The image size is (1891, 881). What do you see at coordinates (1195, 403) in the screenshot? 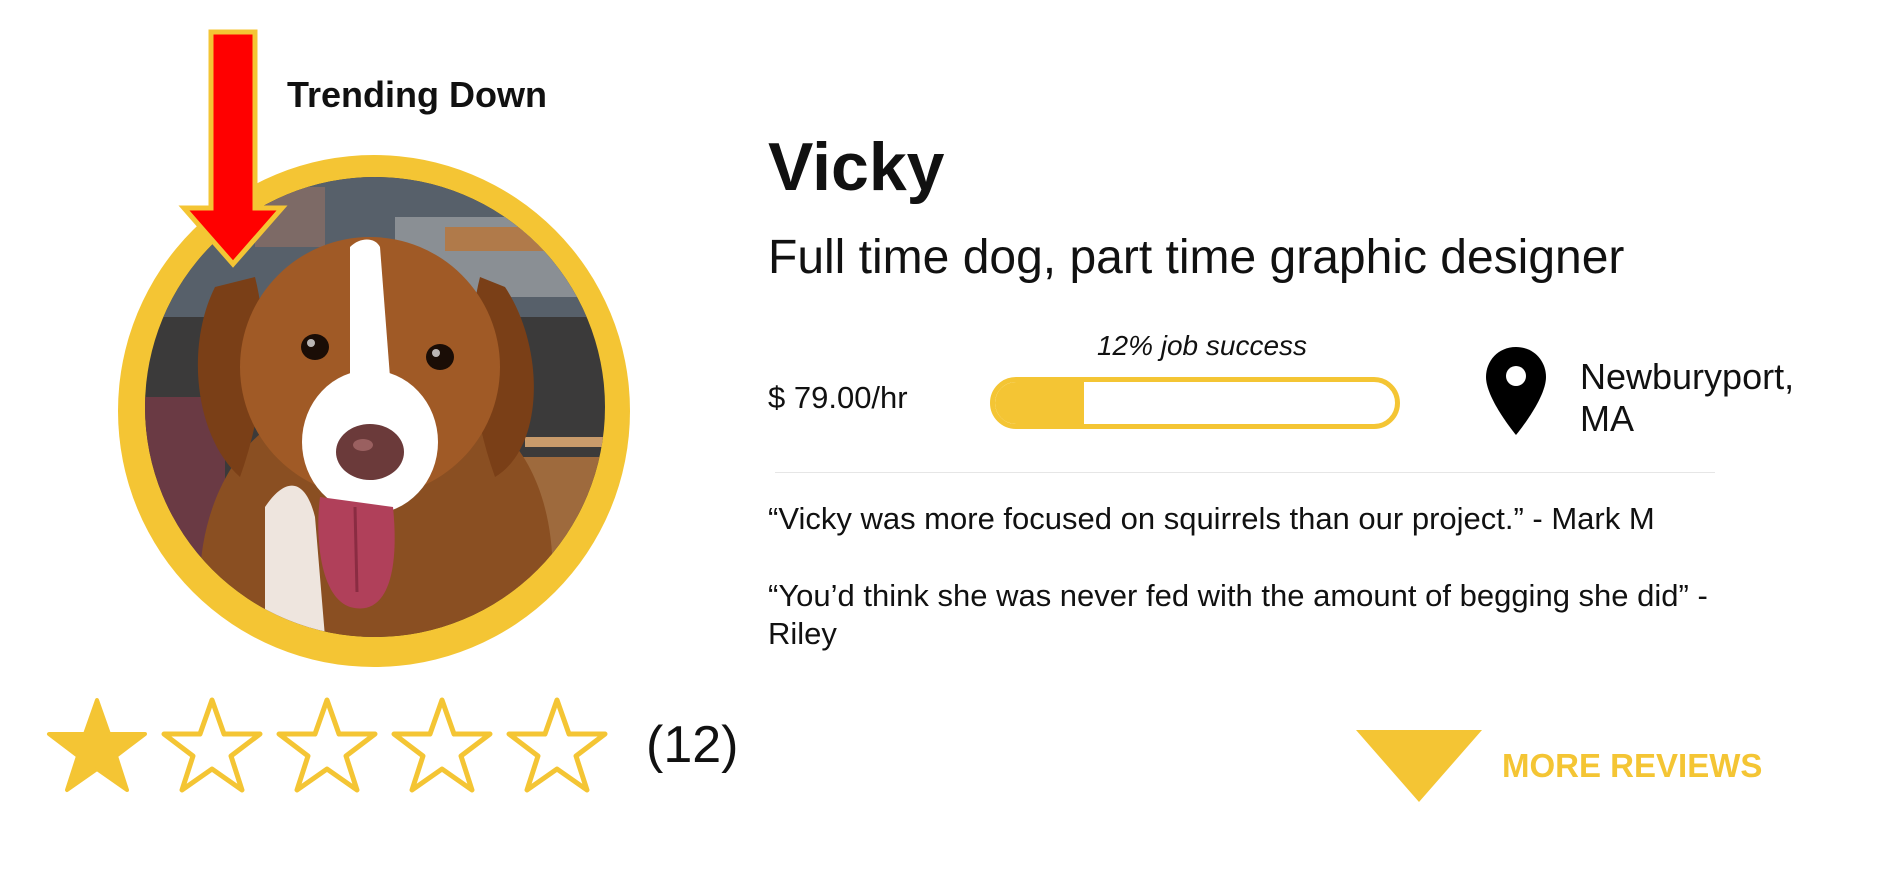
I see `job-success-bar` at bounding box center [1195, 403].